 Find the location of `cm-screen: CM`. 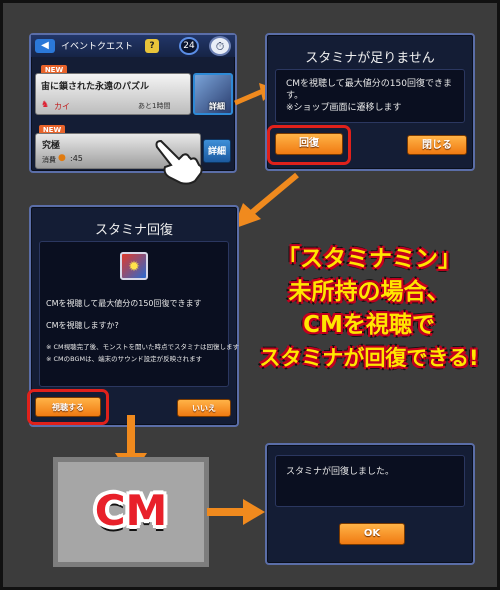

cm-screen: CM is located at coordinates (131, 512).